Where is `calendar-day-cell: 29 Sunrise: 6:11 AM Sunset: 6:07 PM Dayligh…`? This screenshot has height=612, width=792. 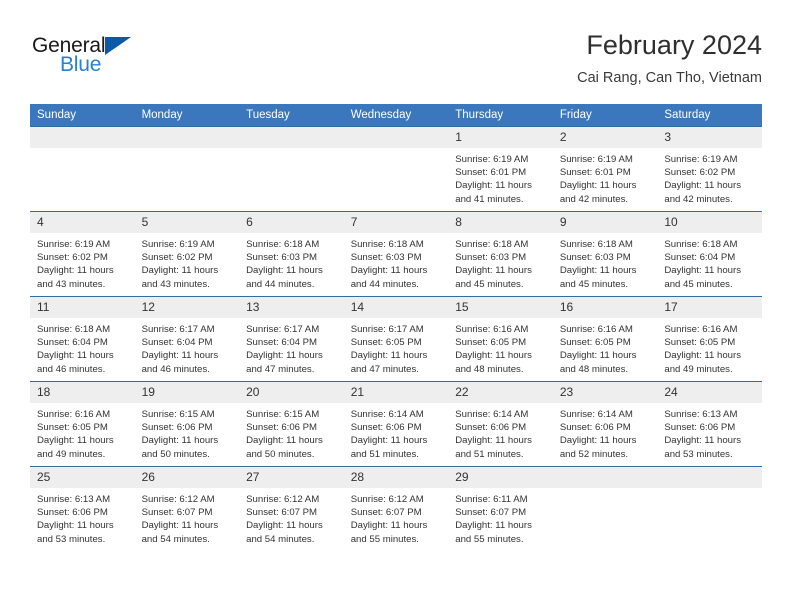 calendar-day-cell: 29 Sunrise: 6:11 AM Sunset: 6:07 PM Dayligh… is located at coordinates (500, 508).